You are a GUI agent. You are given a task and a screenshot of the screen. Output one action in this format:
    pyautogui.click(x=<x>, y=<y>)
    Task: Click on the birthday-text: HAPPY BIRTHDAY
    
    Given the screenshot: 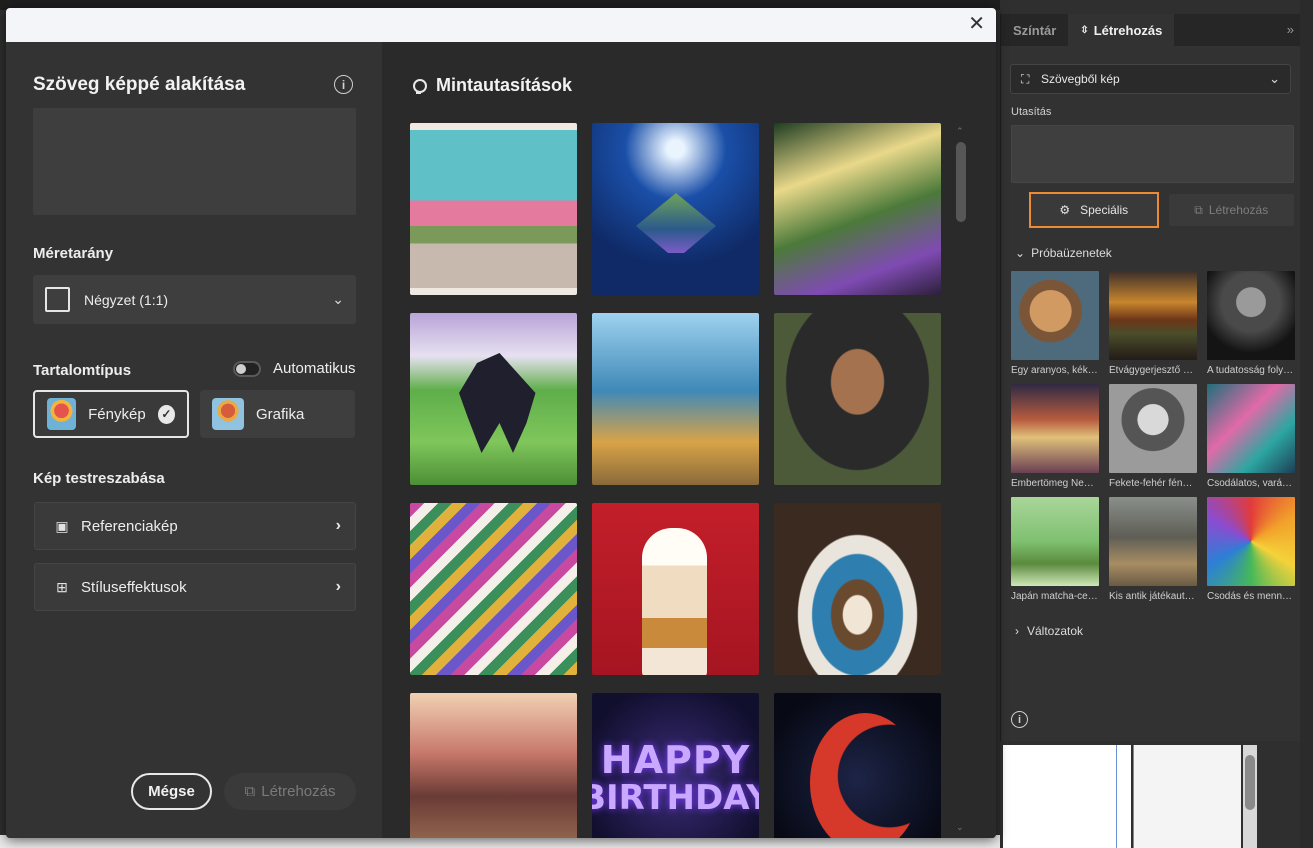 What is the action you would take?
    pyautogui.click(x=675, y=765)
    